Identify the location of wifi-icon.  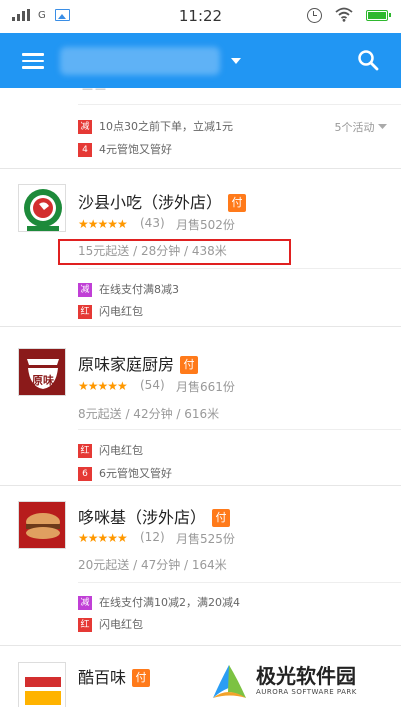
(344, 14).